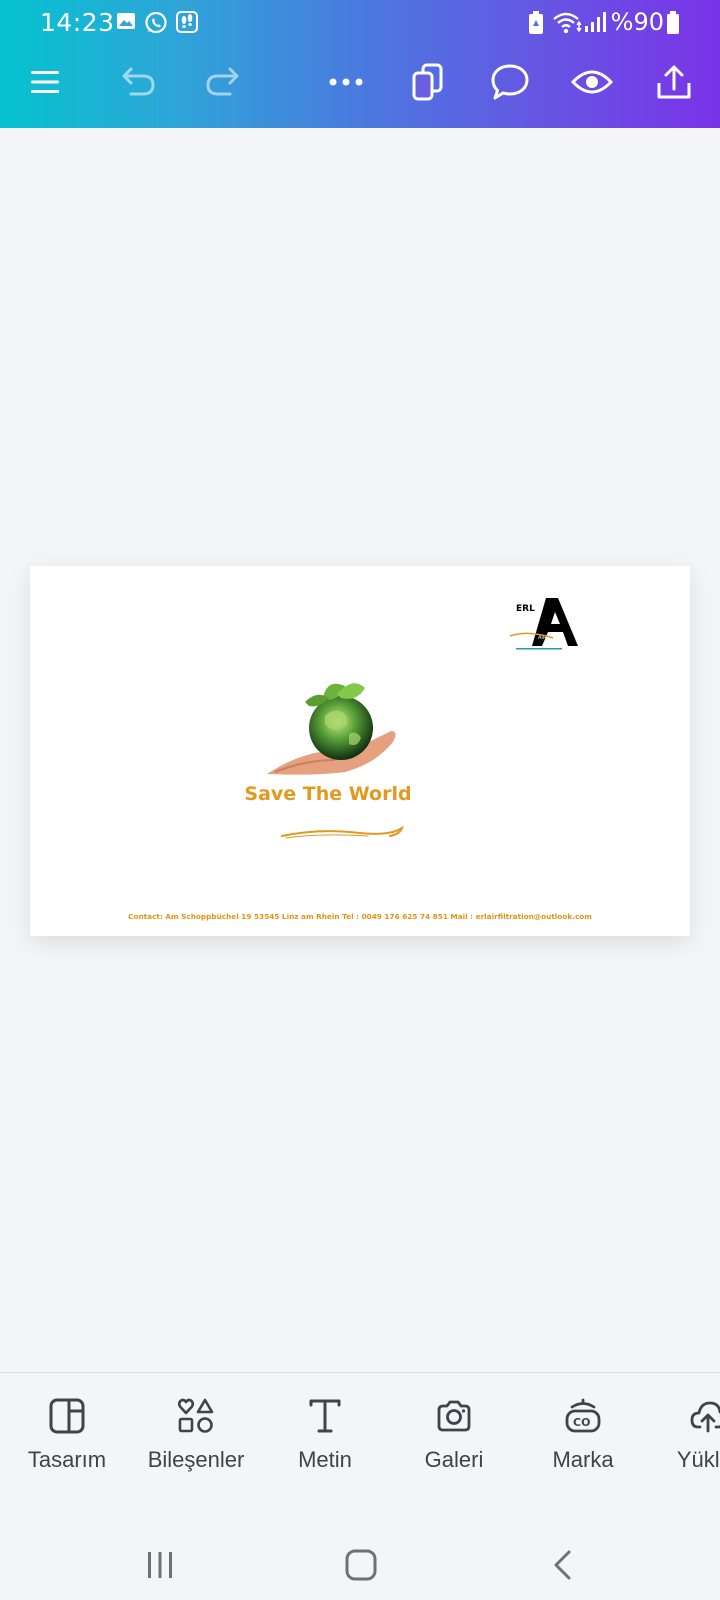  Describe the element at coordinates (342, 832) in the screenshot. I see `decorative-swash` at that location.